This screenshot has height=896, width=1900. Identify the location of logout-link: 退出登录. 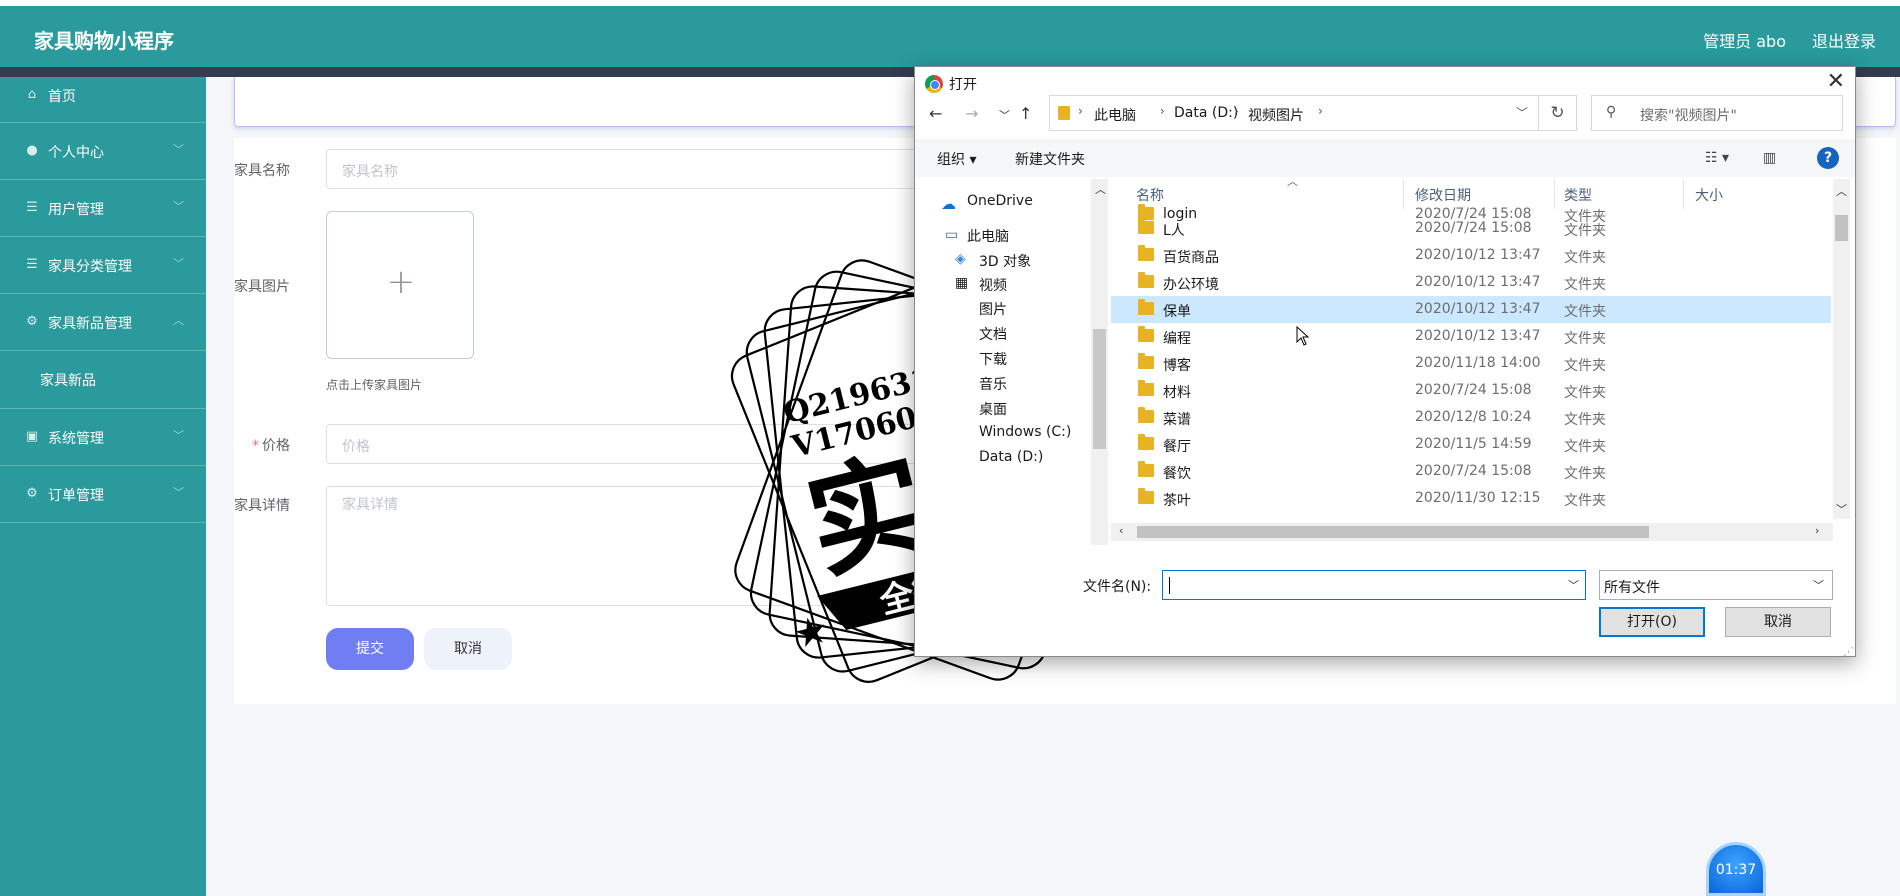
(1844, 40).